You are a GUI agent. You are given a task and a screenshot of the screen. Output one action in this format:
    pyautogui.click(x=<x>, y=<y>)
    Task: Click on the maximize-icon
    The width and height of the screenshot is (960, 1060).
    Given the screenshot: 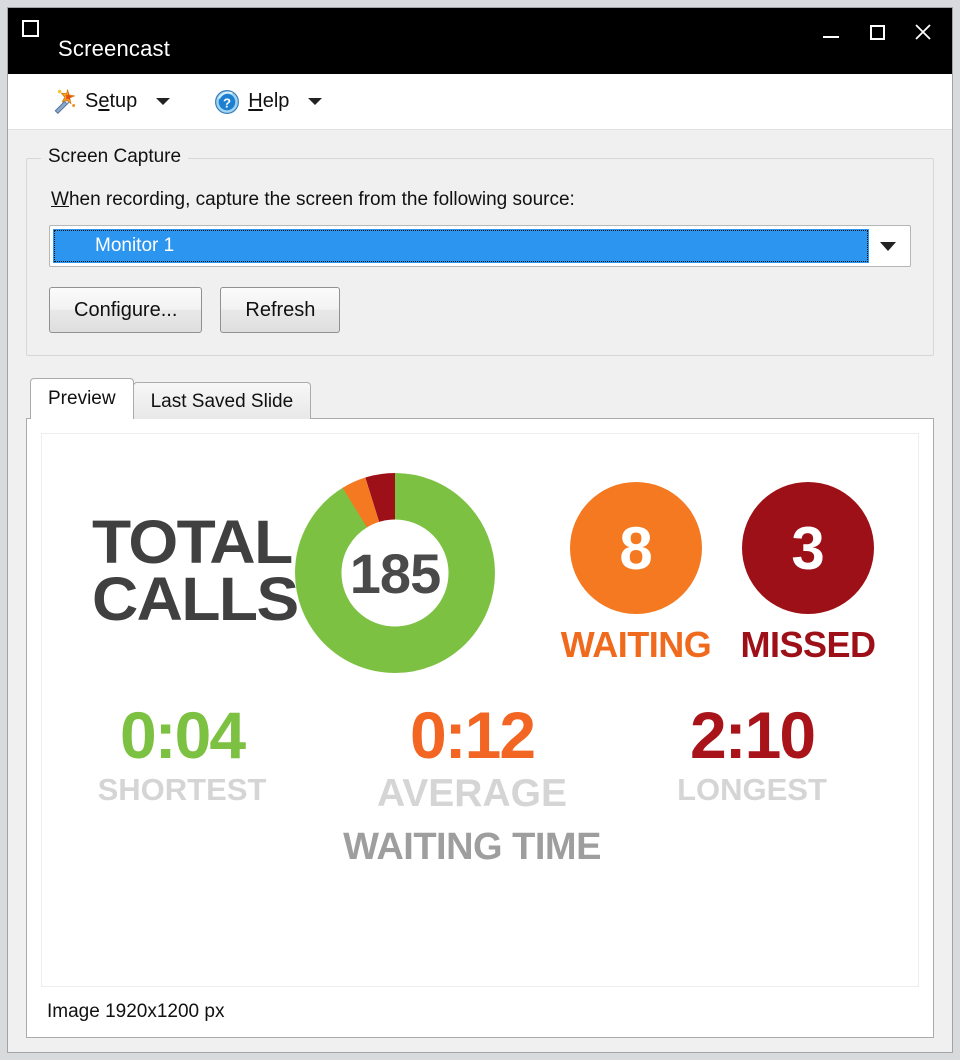 What is the action you would take?
    pyautogui.click(x=877, y=32)
    